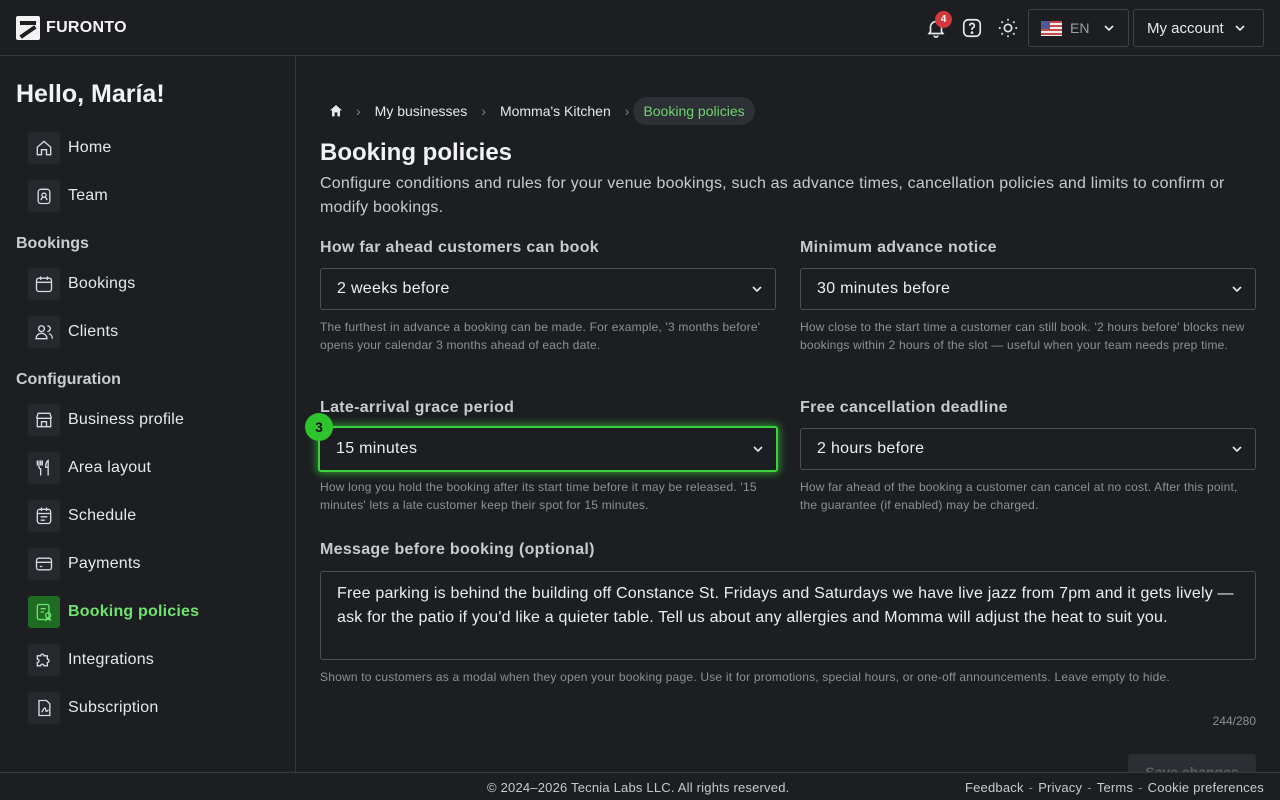 The width and height of the screenshot is (1280, 800). What do you see at coordinates (871, 448) in the screenshot?
I see `select-value: 2 hours before` at bounding box center [871, 448].